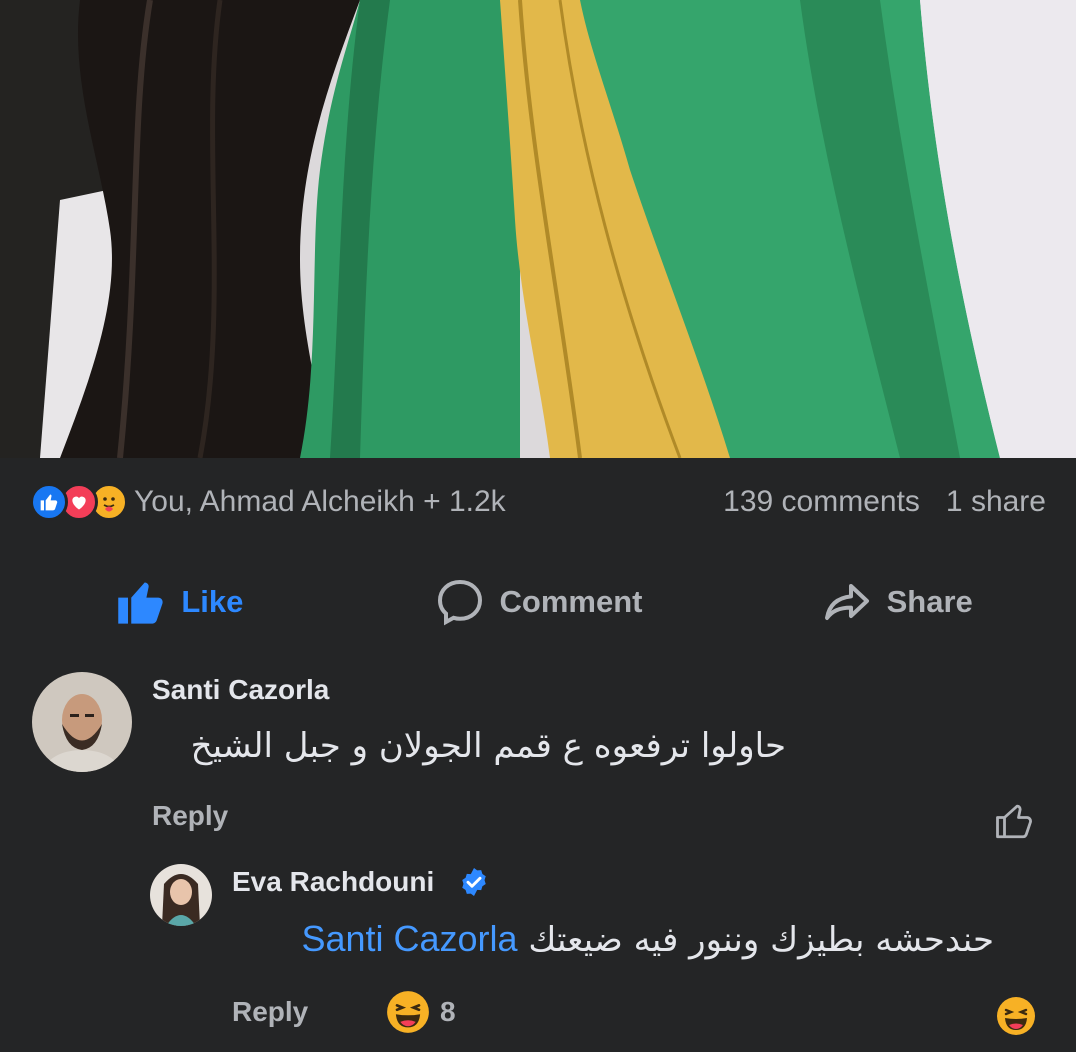  Describe the element at coordinates (488, 746) in the screenshot. I see `comment-text: حاولوا ترفعوه ع قمم الجولان و جبل الشيخ` at that location.